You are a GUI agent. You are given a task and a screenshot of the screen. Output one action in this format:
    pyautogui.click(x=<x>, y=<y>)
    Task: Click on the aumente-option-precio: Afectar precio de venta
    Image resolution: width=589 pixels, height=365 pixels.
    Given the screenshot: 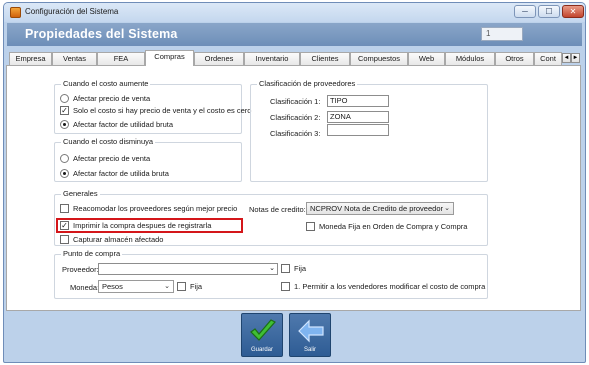 What is the action you would take?
    pyautogui.click(x=105, y=98)
    